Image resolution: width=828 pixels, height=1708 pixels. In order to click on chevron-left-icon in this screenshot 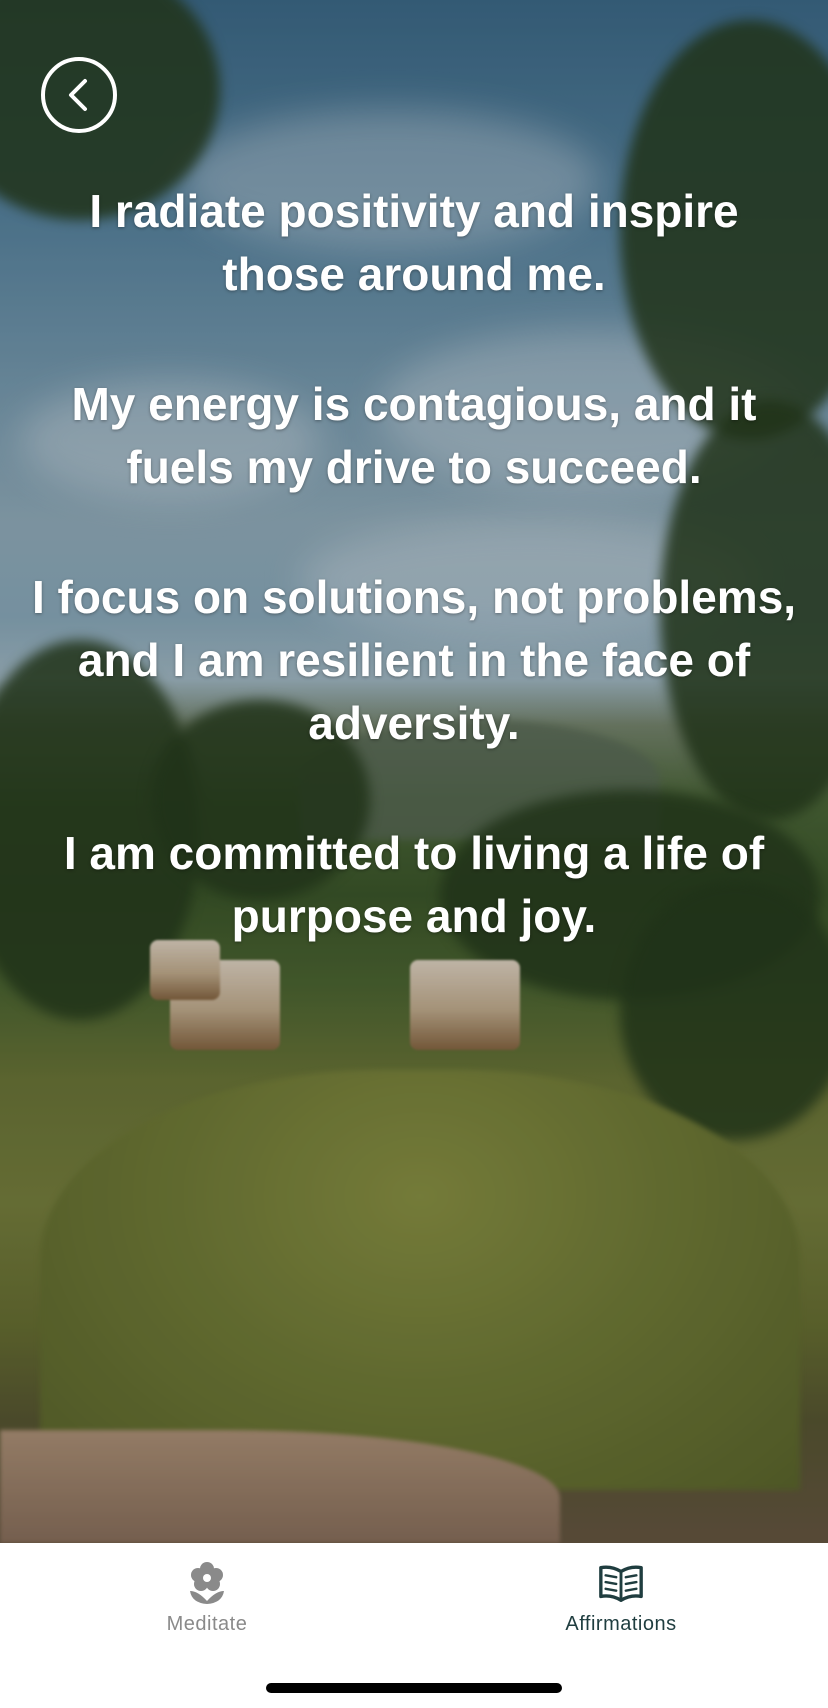, I will do `click(78, 95)`.